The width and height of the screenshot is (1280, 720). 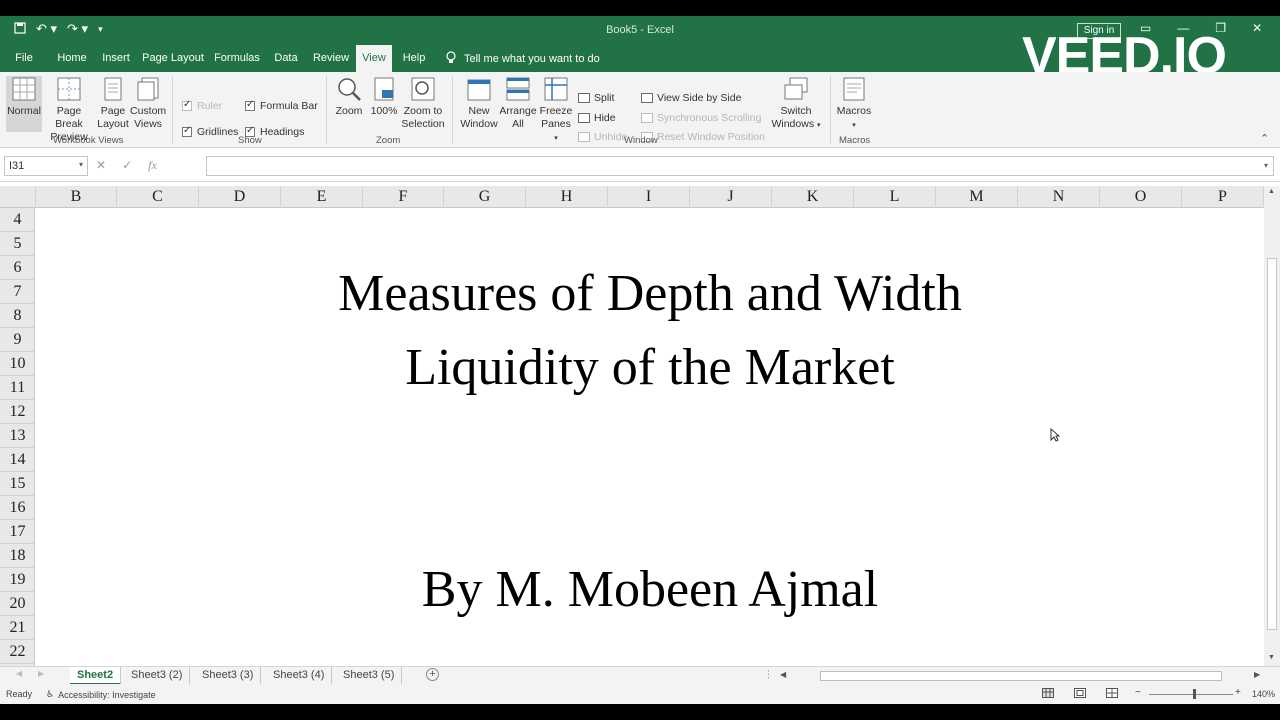 I want to click on switch-windows-button: Switch Windows ▾, so click(x=796, y=104).